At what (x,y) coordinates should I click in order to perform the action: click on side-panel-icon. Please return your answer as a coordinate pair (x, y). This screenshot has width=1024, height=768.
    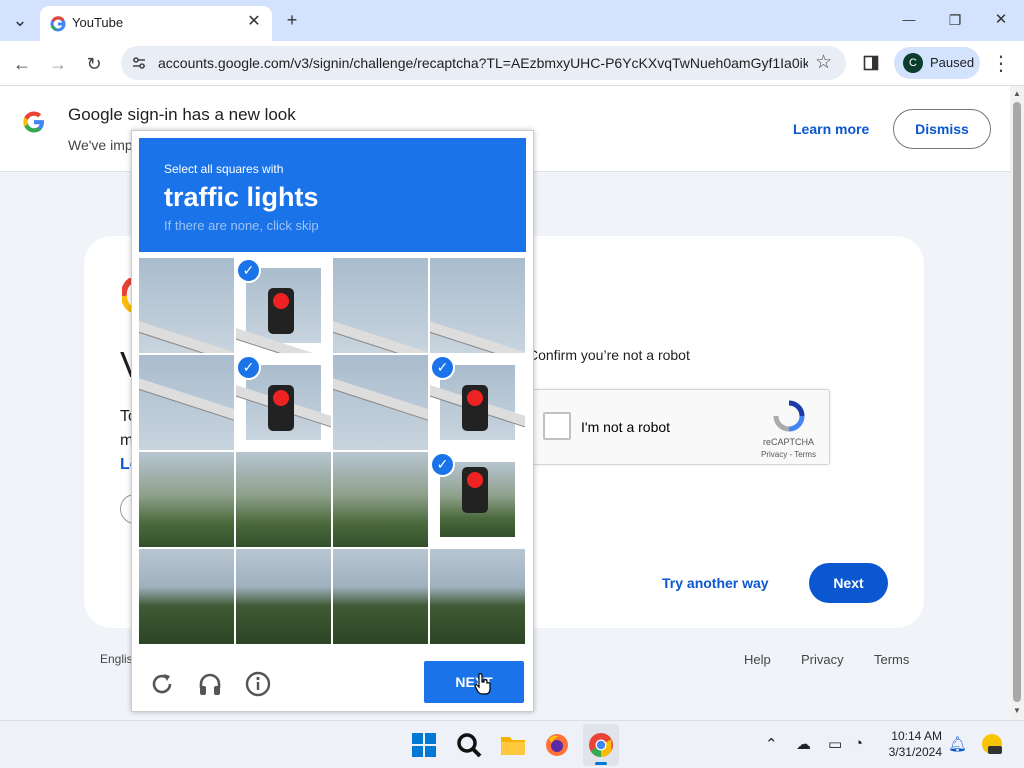
    Looking at the image, I should click on (871, 63).